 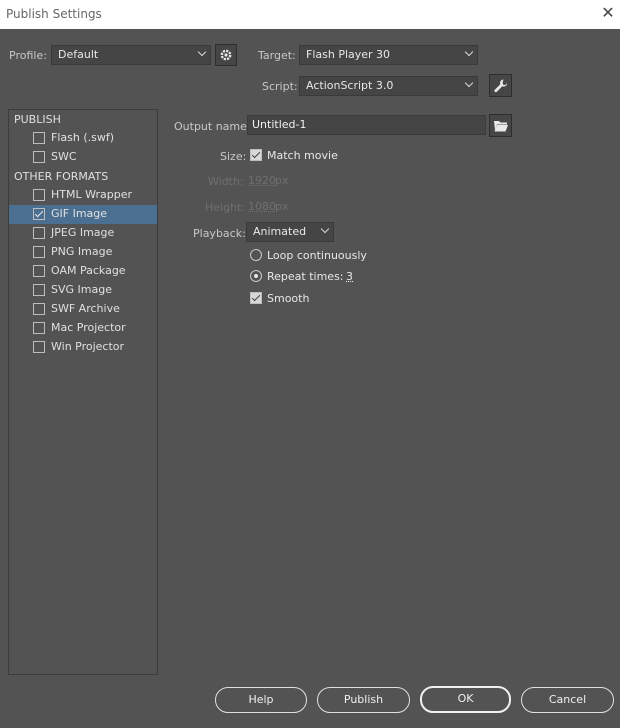 I want to click on jpeg-image-checkbox, so click(x=39, y=233).